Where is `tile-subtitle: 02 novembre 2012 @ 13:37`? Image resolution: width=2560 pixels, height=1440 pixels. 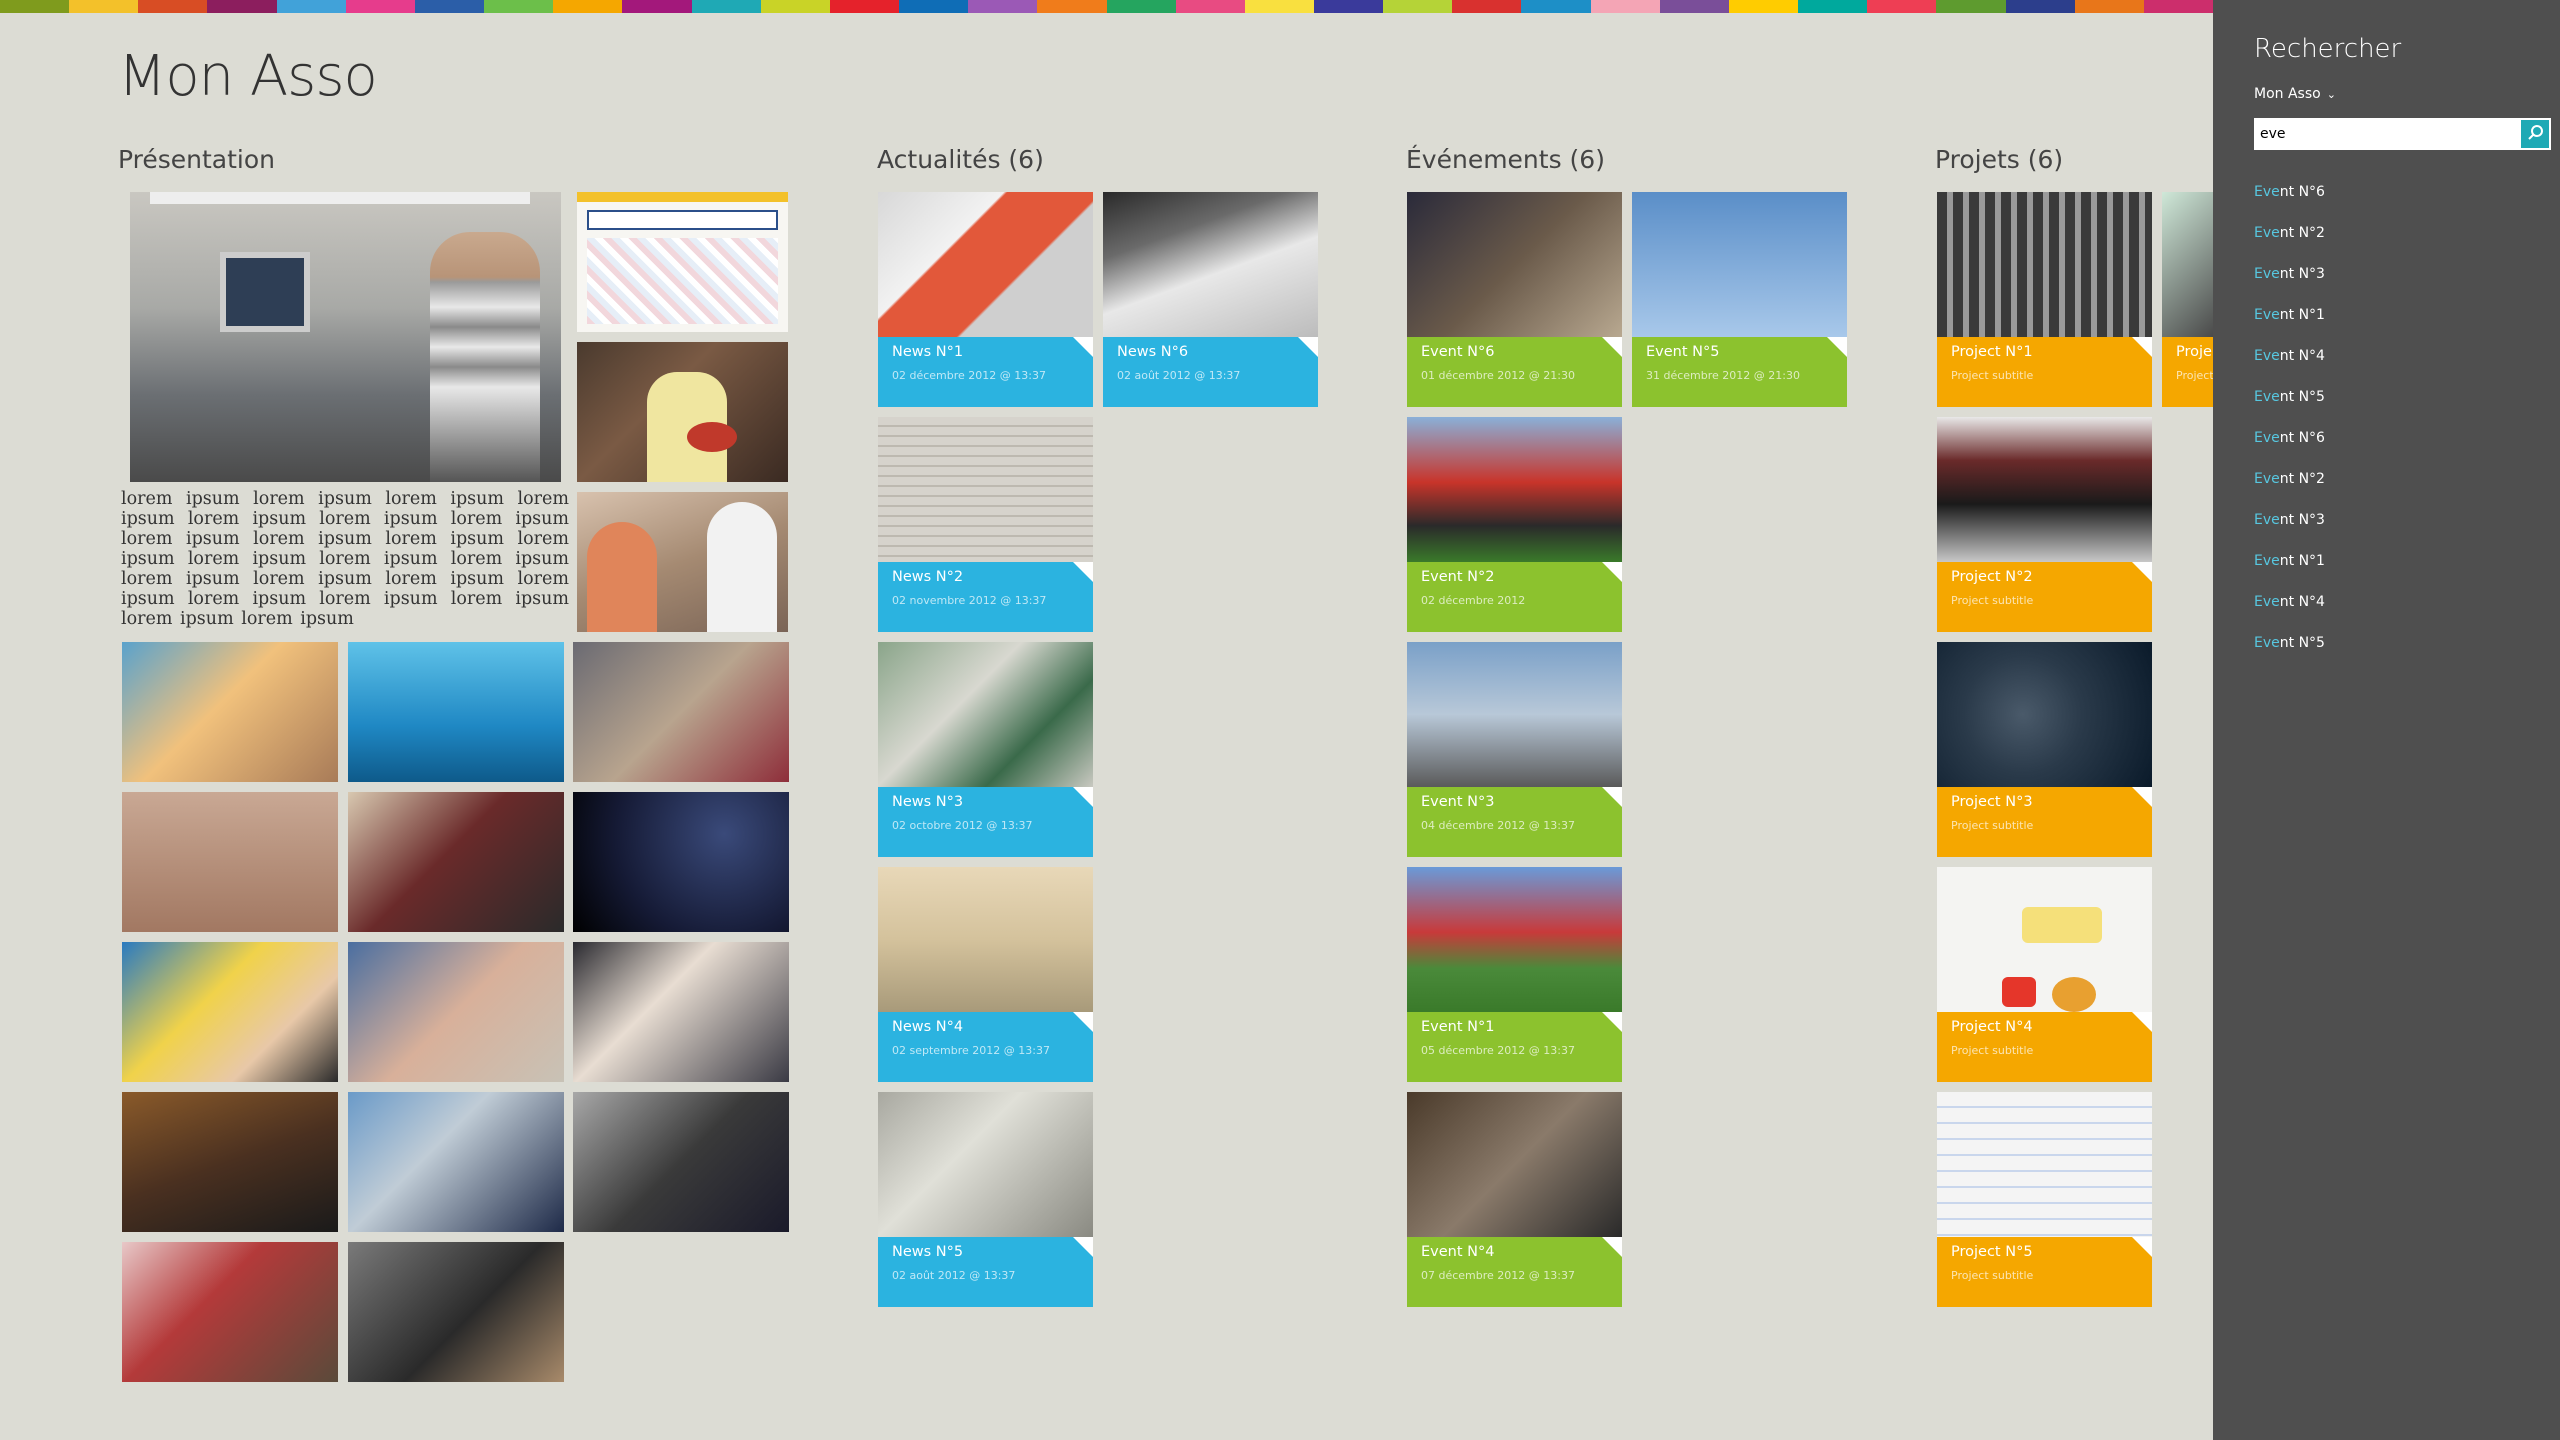
tile-subtitle: 02 novembre 2012 @ 13:37 is located at coordinates (969, 600).